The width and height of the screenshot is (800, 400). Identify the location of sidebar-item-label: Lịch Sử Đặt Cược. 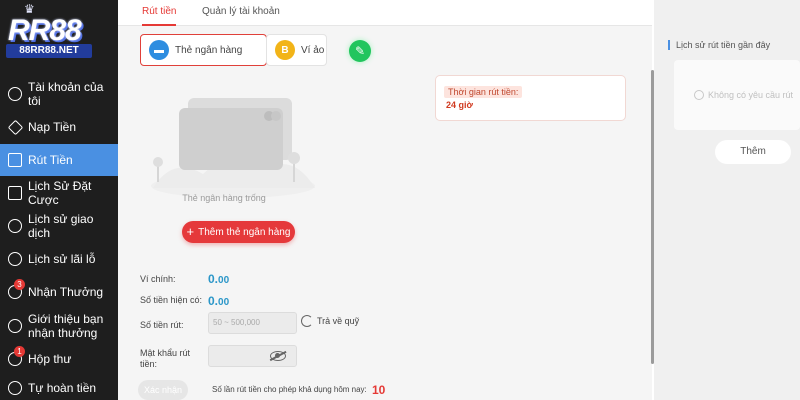
(60, 193).